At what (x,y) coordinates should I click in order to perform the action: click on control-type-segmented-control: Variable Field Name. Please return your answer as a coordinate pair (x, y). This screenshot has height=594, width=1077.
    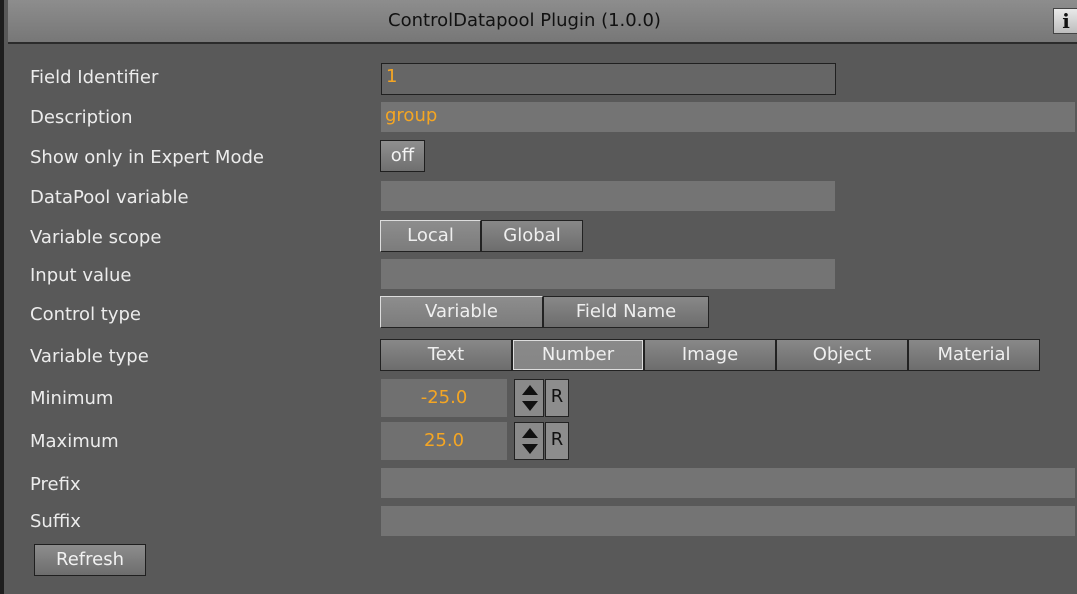
    Looking at the image, I should click on (544, 312).